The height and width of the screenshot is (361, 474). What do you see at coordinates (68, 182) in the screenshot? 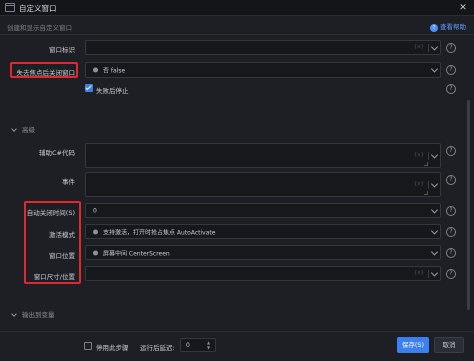
I see `events-label: 事件` at bounding box center [68, 182].